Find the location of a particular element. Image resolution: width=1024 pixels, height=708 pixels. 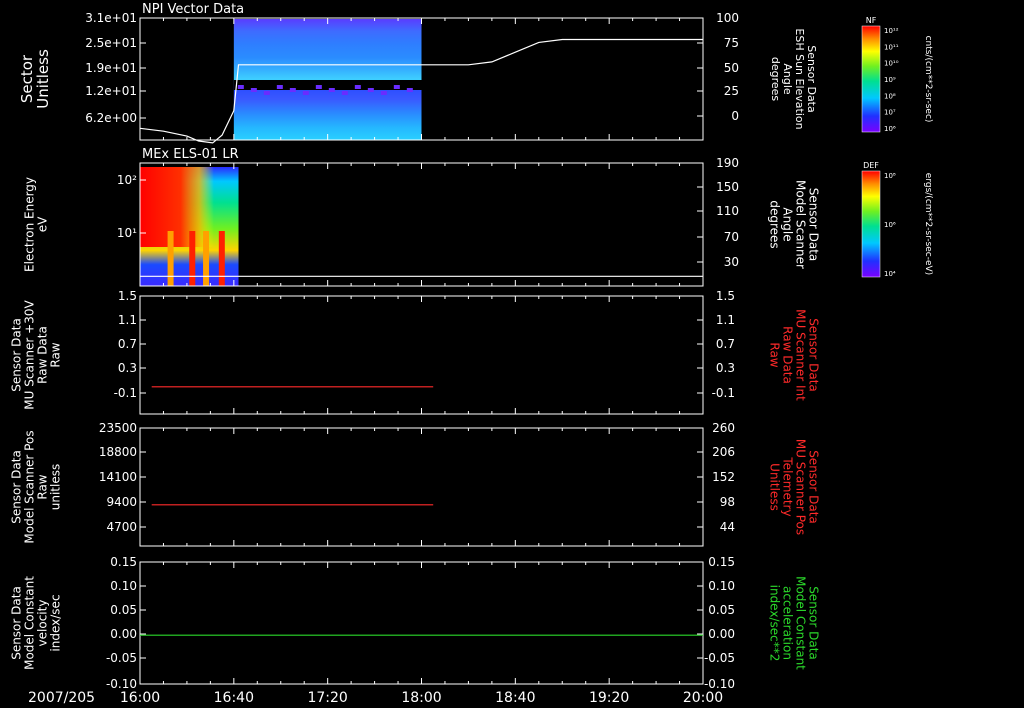

y-tick-label-right: 0.00 is located at coordinates (721, 634).